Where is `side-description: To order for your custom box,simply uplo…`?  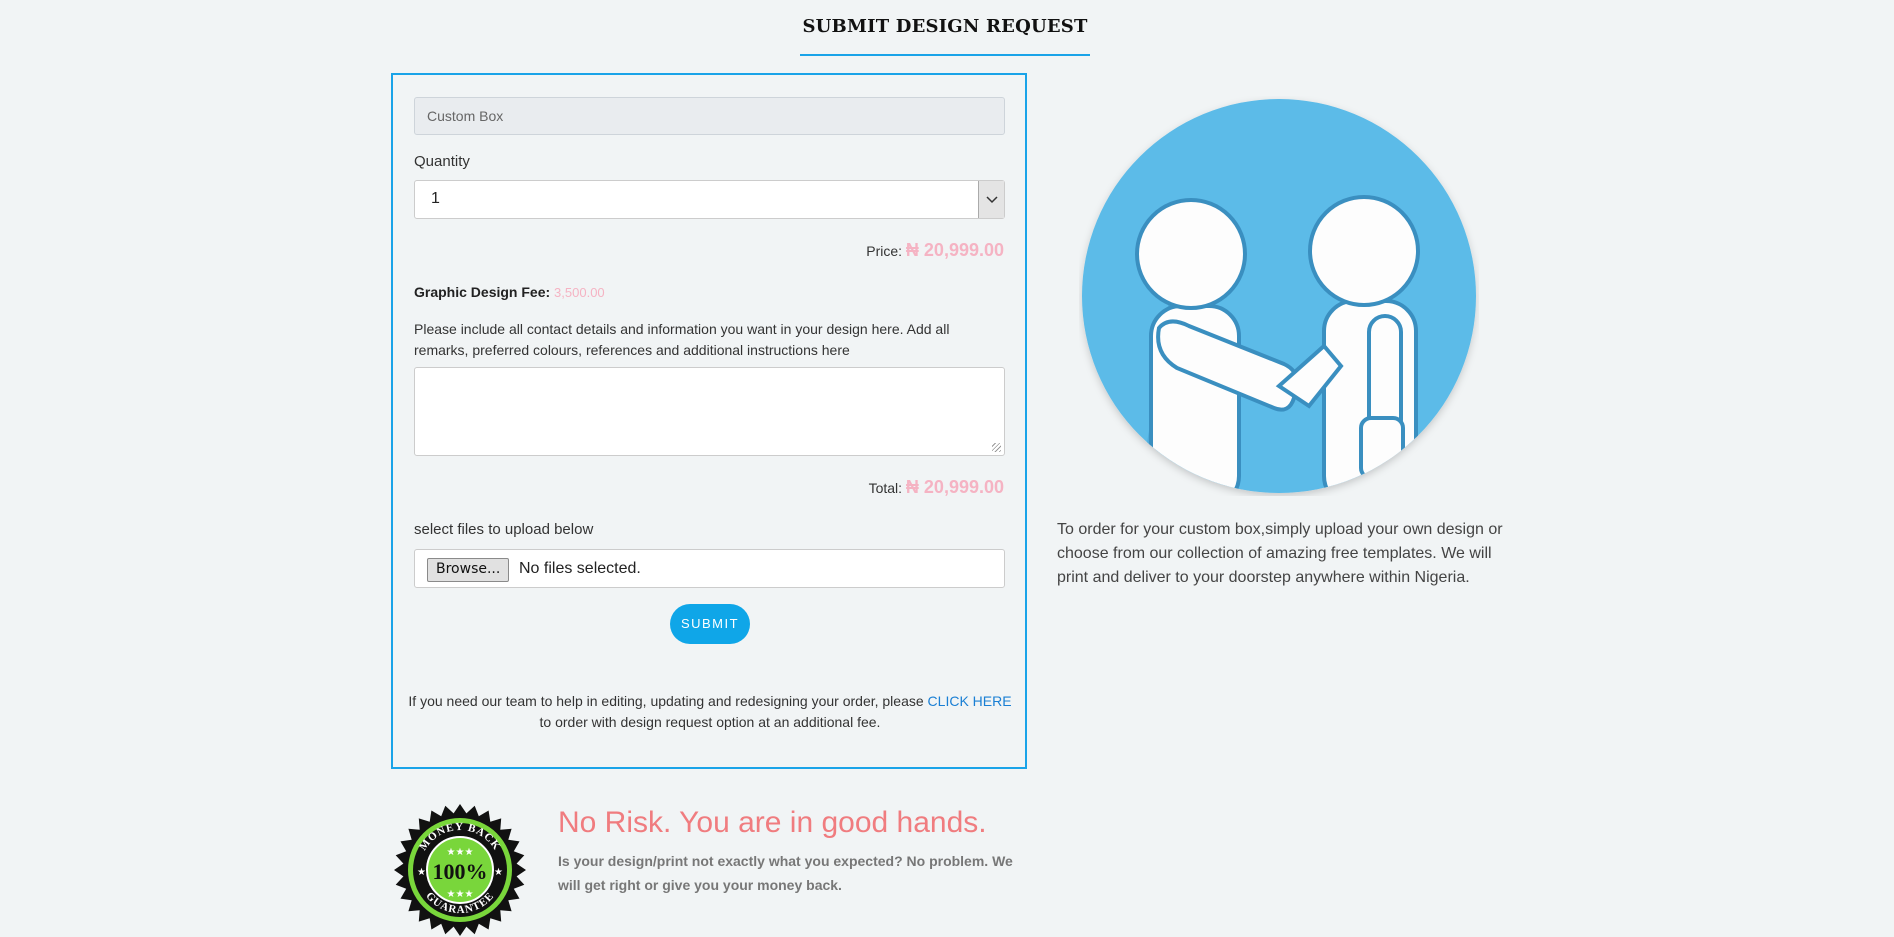 side-description: To order for your custom box,simply uplo… is located at coordinates (1280, 553).